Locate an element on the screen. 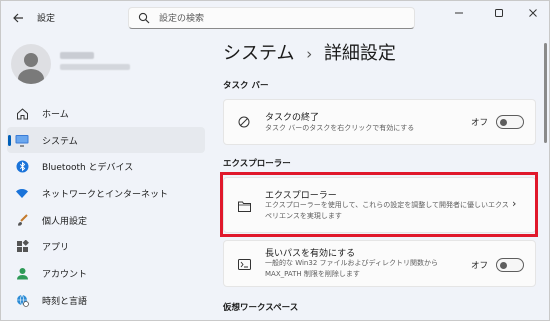 The image size is (550, 321). long-path-toggle-state: オフ is located at coordinates (480, 266).